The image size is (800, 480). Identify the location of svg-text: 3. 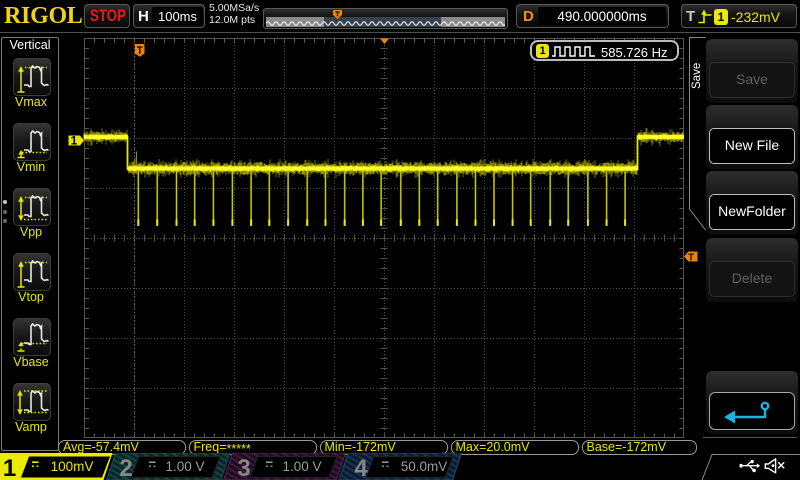
(243, 467).